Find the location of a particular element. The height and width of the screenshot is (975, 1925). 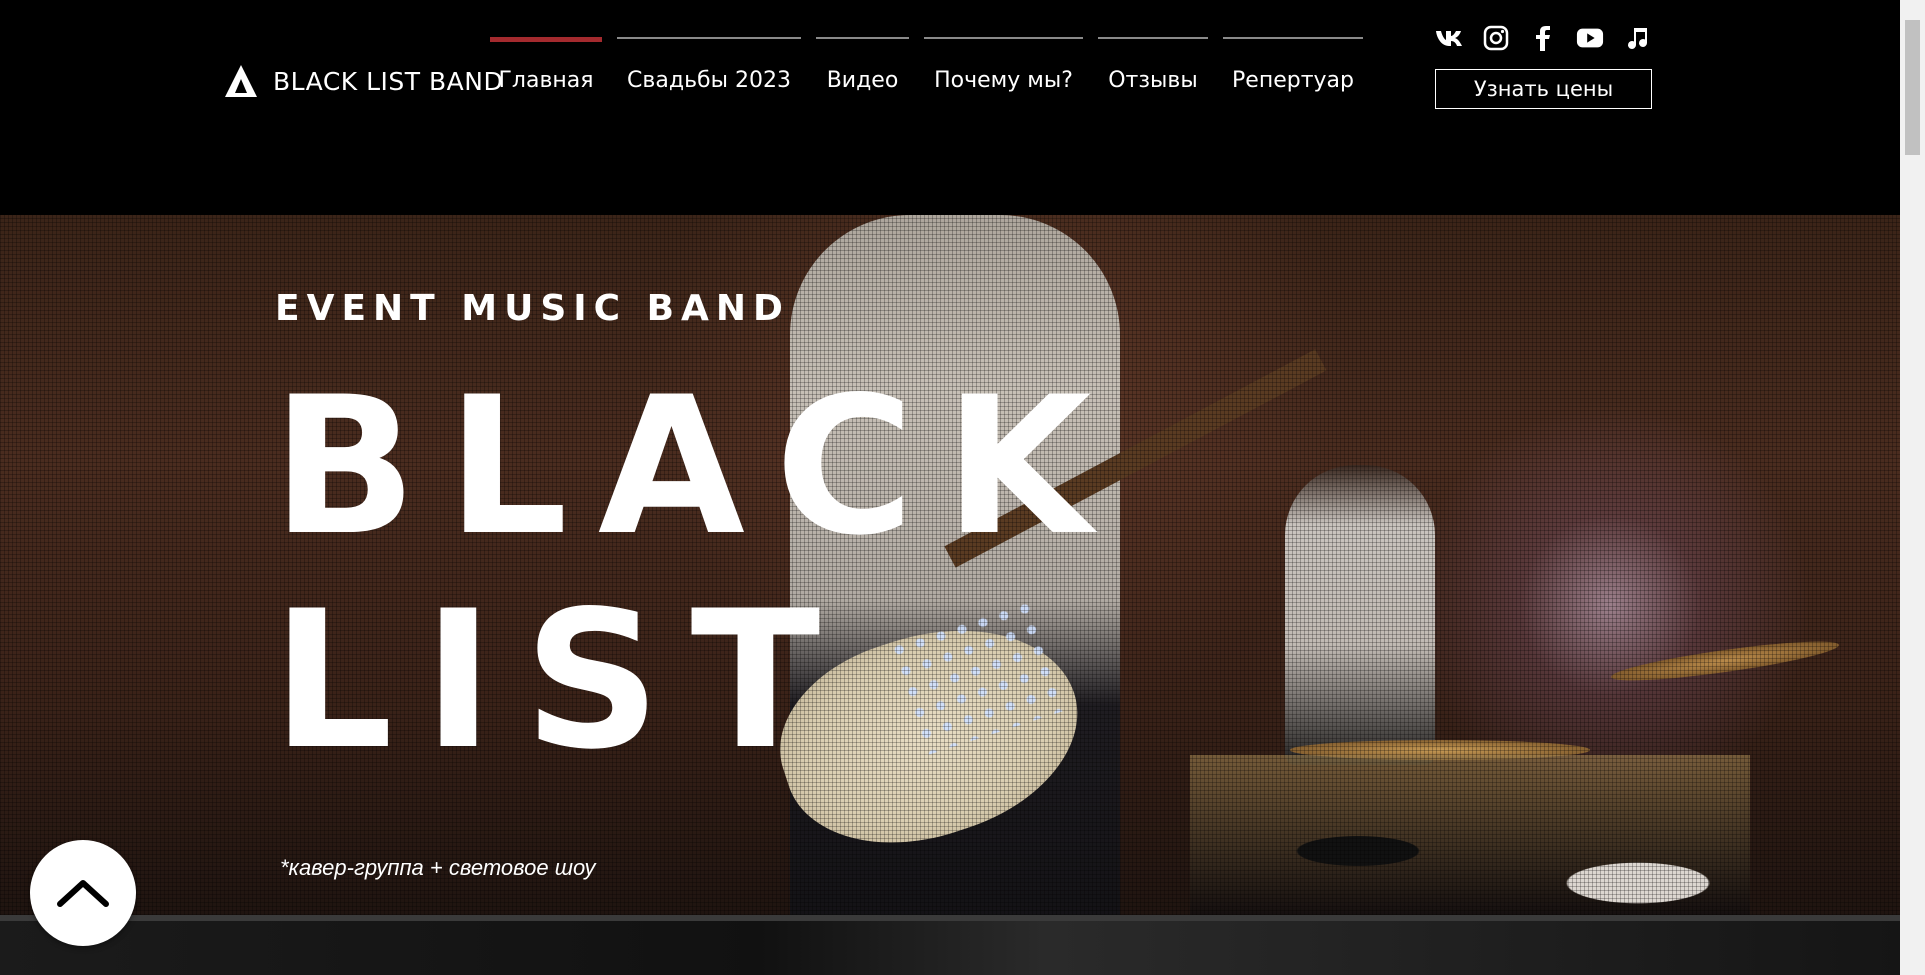

nav-label: Главная is located at coordinates (546, 80).